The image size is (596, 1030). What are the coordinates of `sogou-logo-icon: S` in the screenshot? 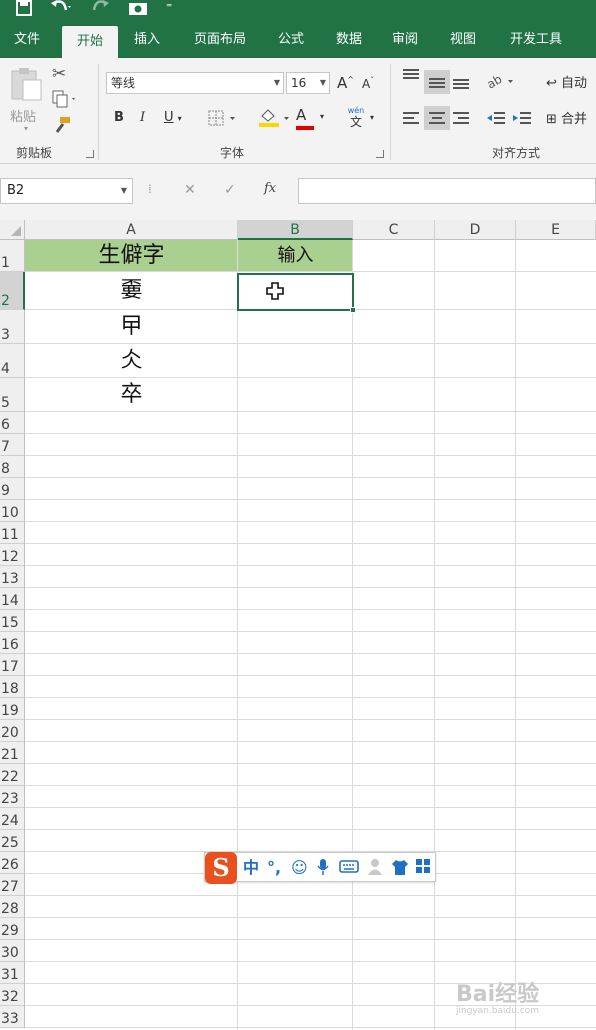 It's located at (221, 868).